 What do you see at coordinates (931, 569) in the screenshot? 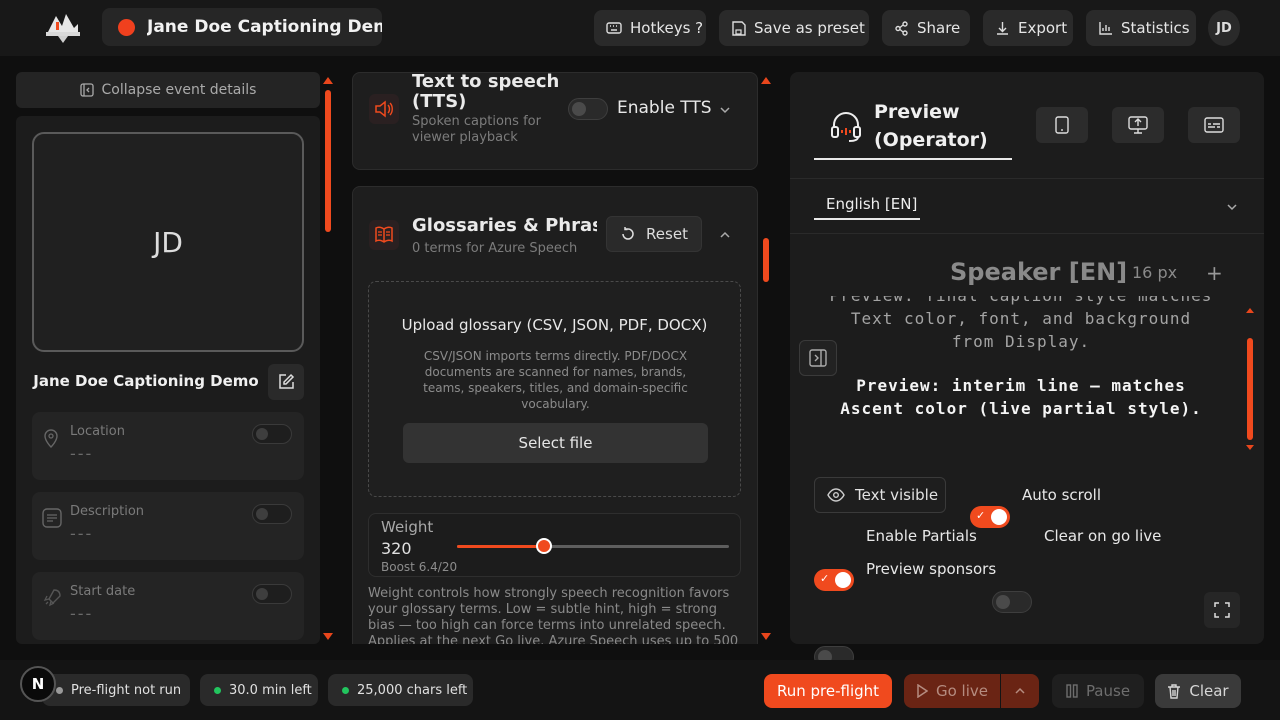
I see `preview-sponsors-label: Preview sponsors` at bounding box center [931, 569].